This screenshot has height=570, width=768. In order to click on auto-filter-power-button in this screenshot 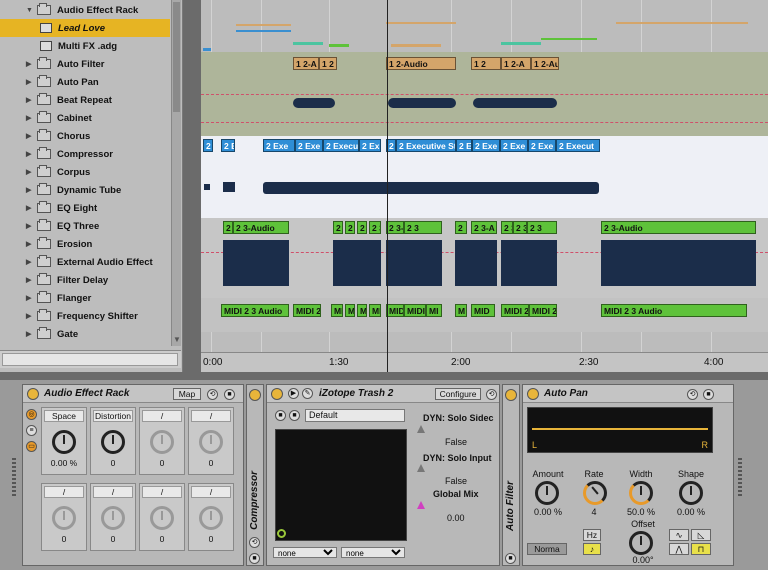, I will do `click(511, 395)`.